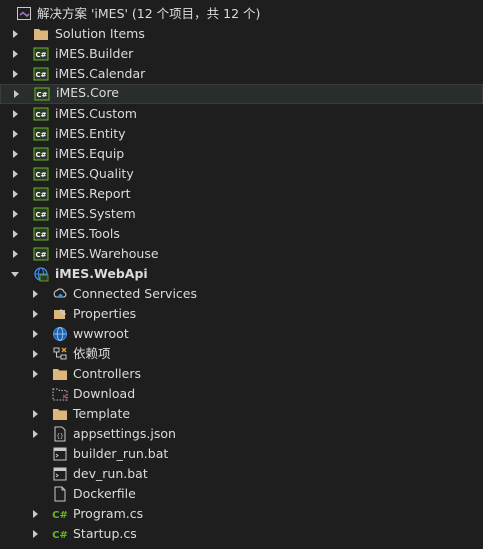 The width and height of the screenshot is (483, 549). What do you see at coordinates (241, 334) in the screenshot?
I see `node-wwwroot: wwwroot` at bounding box center [241, 334].